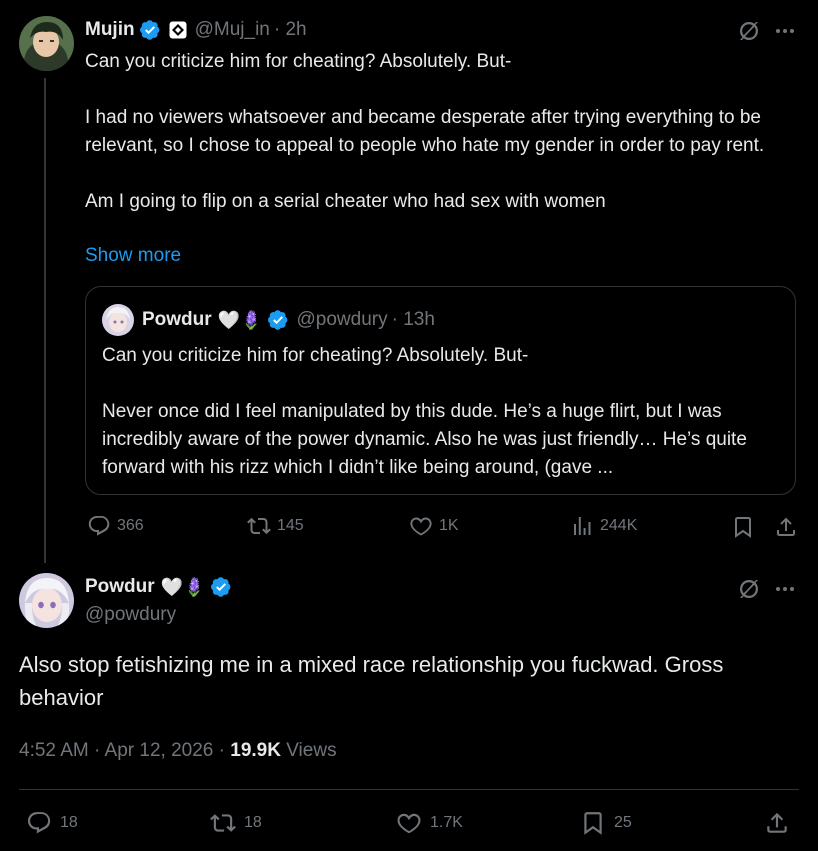 The image size is (818, 851). I want to click on like-button: 1K, so click(434, 526).